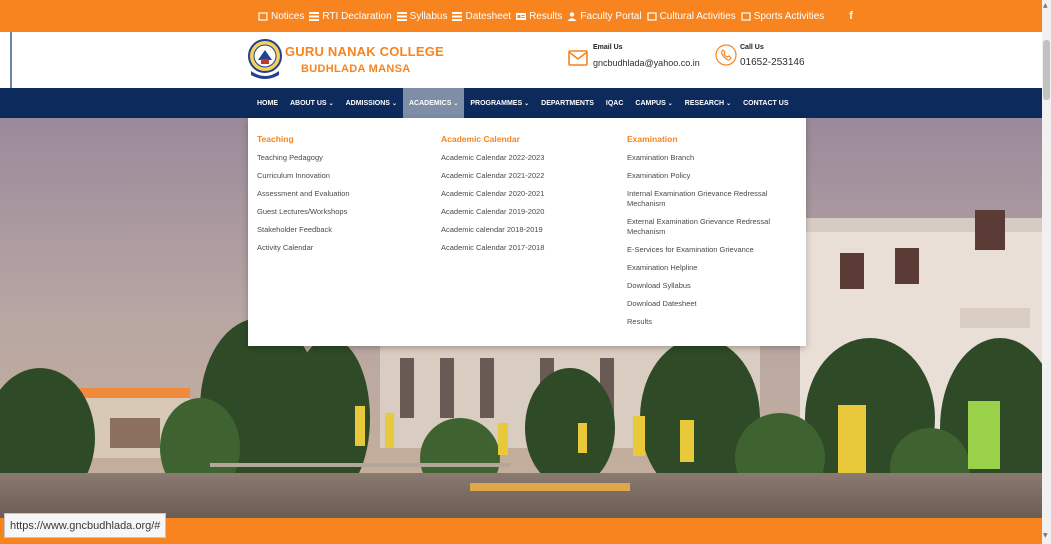 Image resolution: width=1051 pixels, height=544 pixels. What do you see at coordinates (772, 62) in the screenshot?
I see `phone-number: 01652-253146` at bounding box center [772, 62].